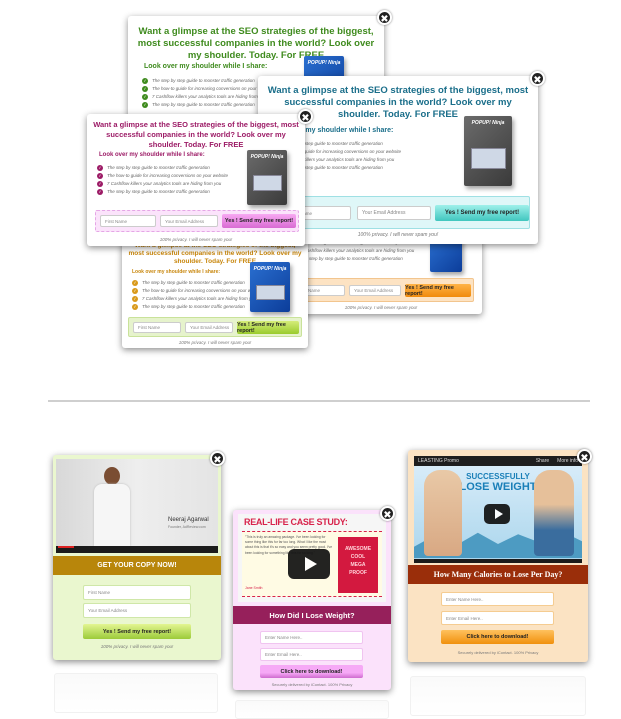 This screenshot has width=621, height=719. Describe the element at coordinates (137, 506) in the screenshot. I see `video-player: Neeraj Agarwal Founder, AdReview.com` at that location.